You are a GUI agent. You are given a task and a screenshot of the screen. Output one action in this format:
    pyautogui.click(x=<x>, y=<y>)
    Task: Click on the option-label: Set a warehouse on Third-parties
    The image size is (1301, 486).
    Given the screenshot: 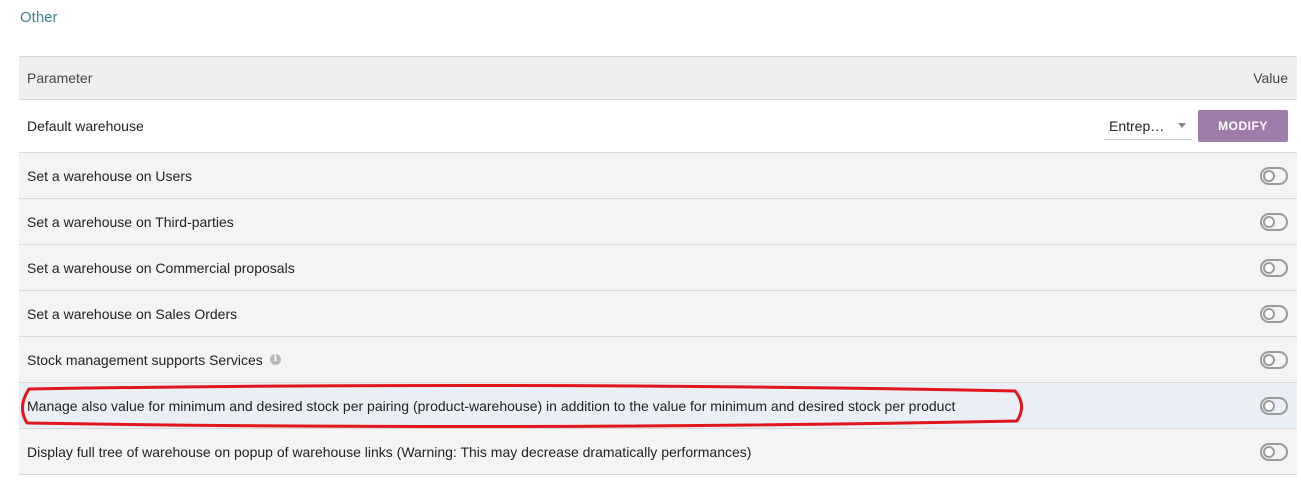 What is the action you would take?
    pyautogui.click(x=130, y=221)
    